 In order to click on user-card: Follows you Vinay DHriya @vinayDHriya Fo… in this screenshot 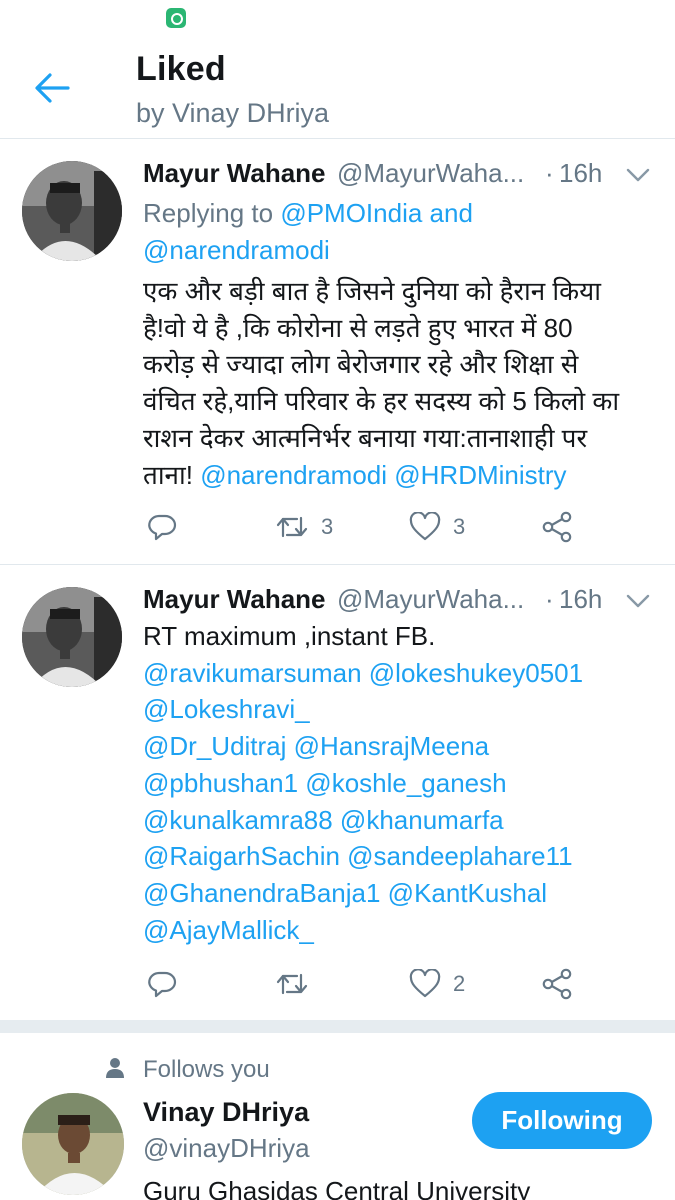, I will do `click(337, 1116)`.